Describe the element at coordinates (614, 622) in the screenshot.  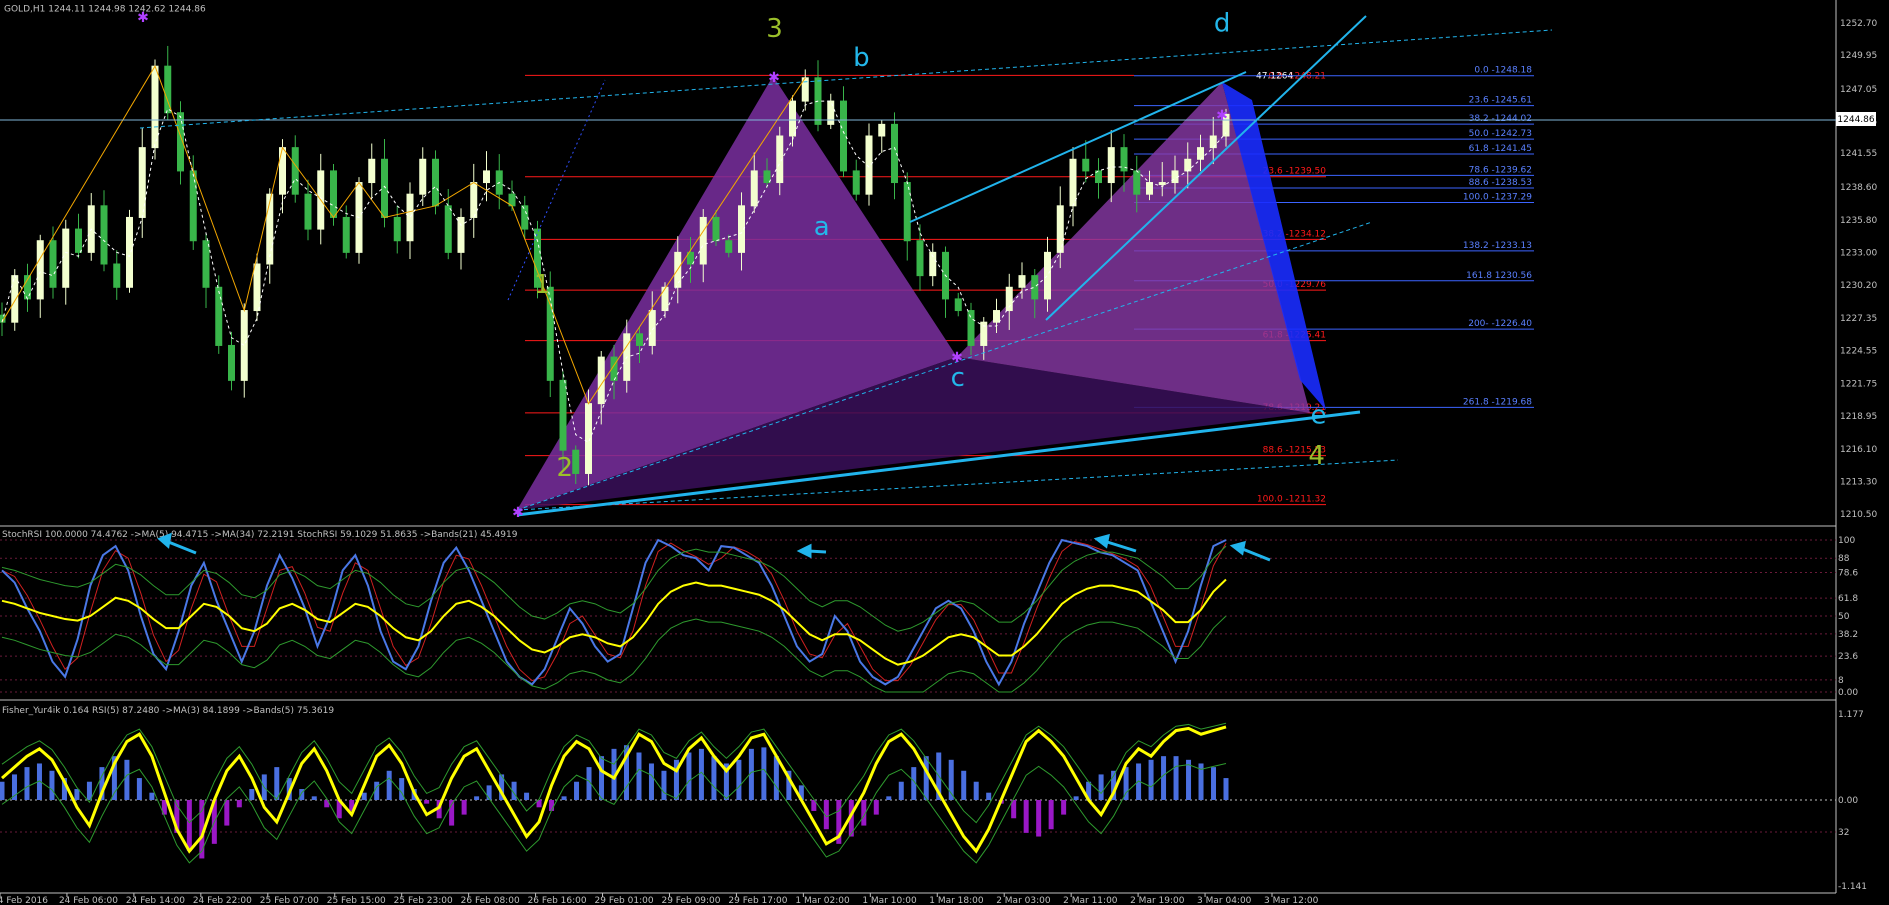
I see `stochrsi-slow-yellow` at that location.